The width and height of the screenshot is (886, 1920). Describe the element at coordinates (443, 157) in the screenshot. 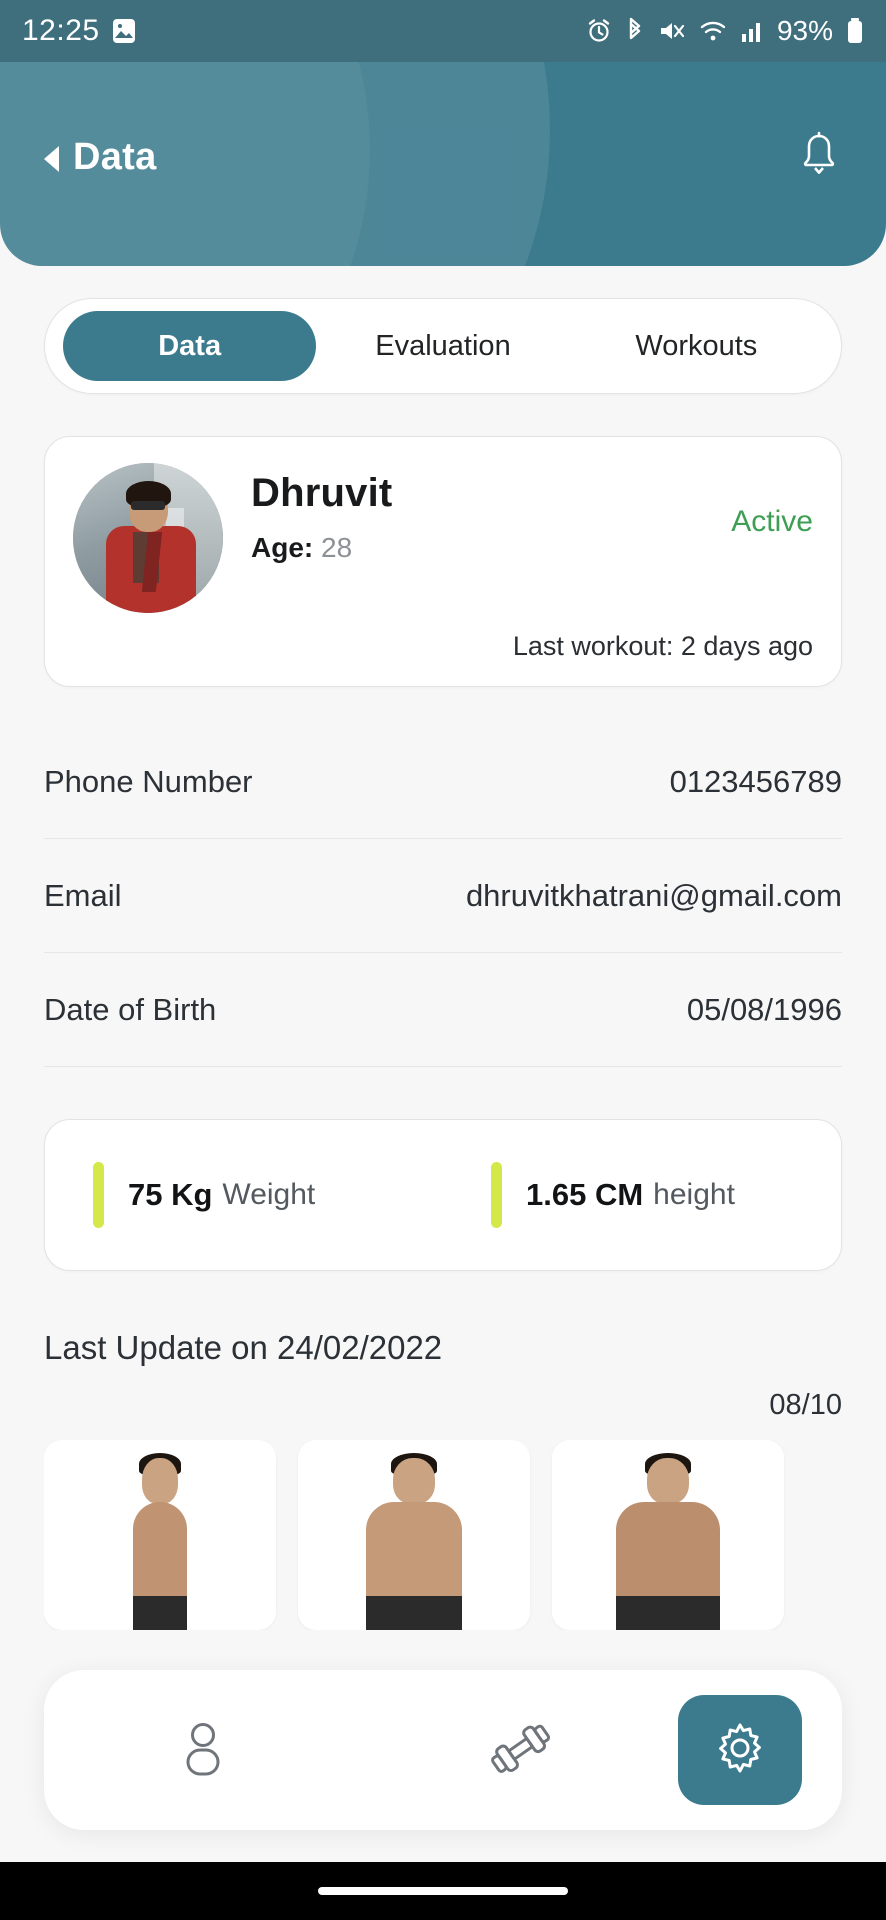

I see `header-row: Data` at that location.